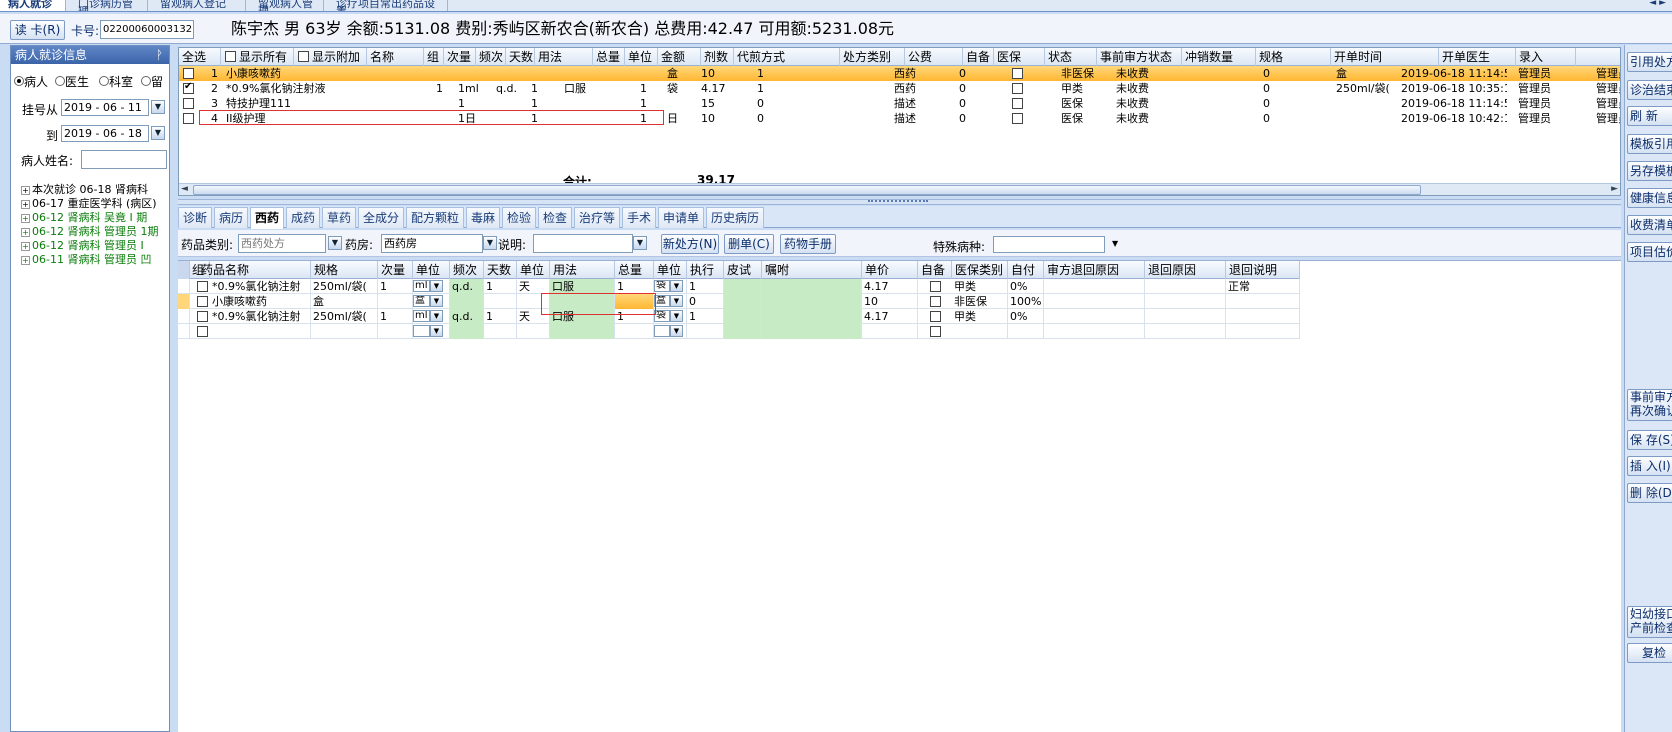  I want to click on top-tab-2: 留观病人登记, so click(199, 5).